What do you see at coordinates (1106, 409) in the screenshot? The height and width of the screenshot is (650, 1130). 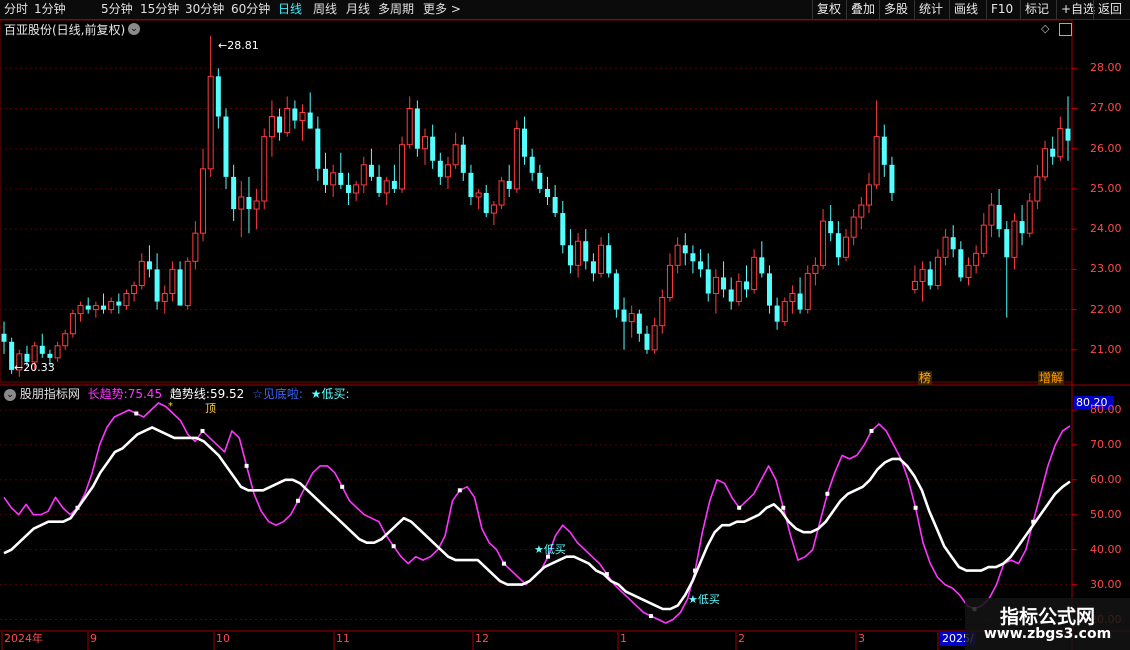 I see `indicator-tick-label: 80.00` at bounding box center [1106, 409].